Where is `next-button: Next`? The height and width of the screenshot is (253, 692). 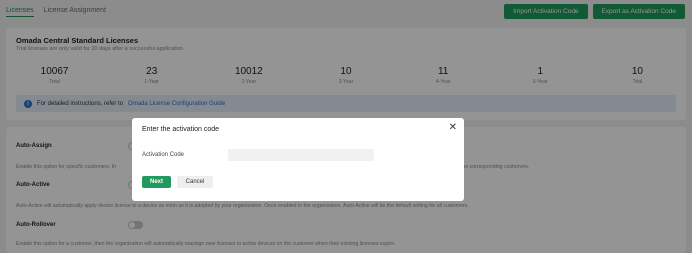 next-button: Next is located at coordinates (156, 182).